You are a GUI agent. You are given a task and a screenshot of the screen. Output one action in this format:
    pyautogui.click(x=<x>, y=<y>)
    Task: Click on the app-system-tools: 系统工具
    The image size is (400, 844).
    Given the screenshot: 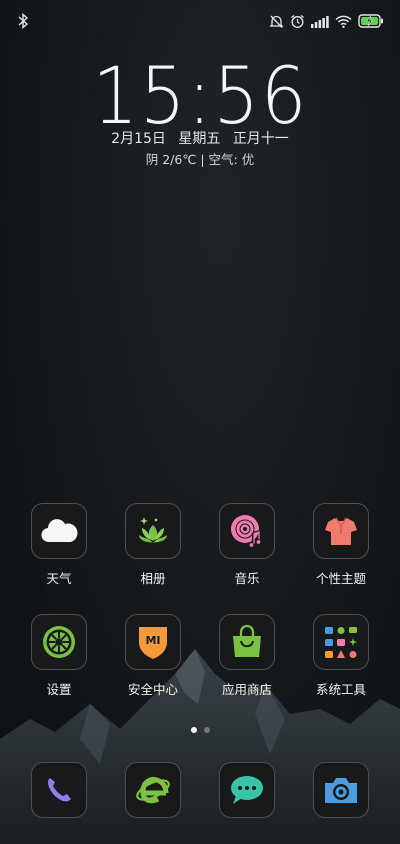 What is the action you would take?
    pyautogui.click(x=341, y=656)
    